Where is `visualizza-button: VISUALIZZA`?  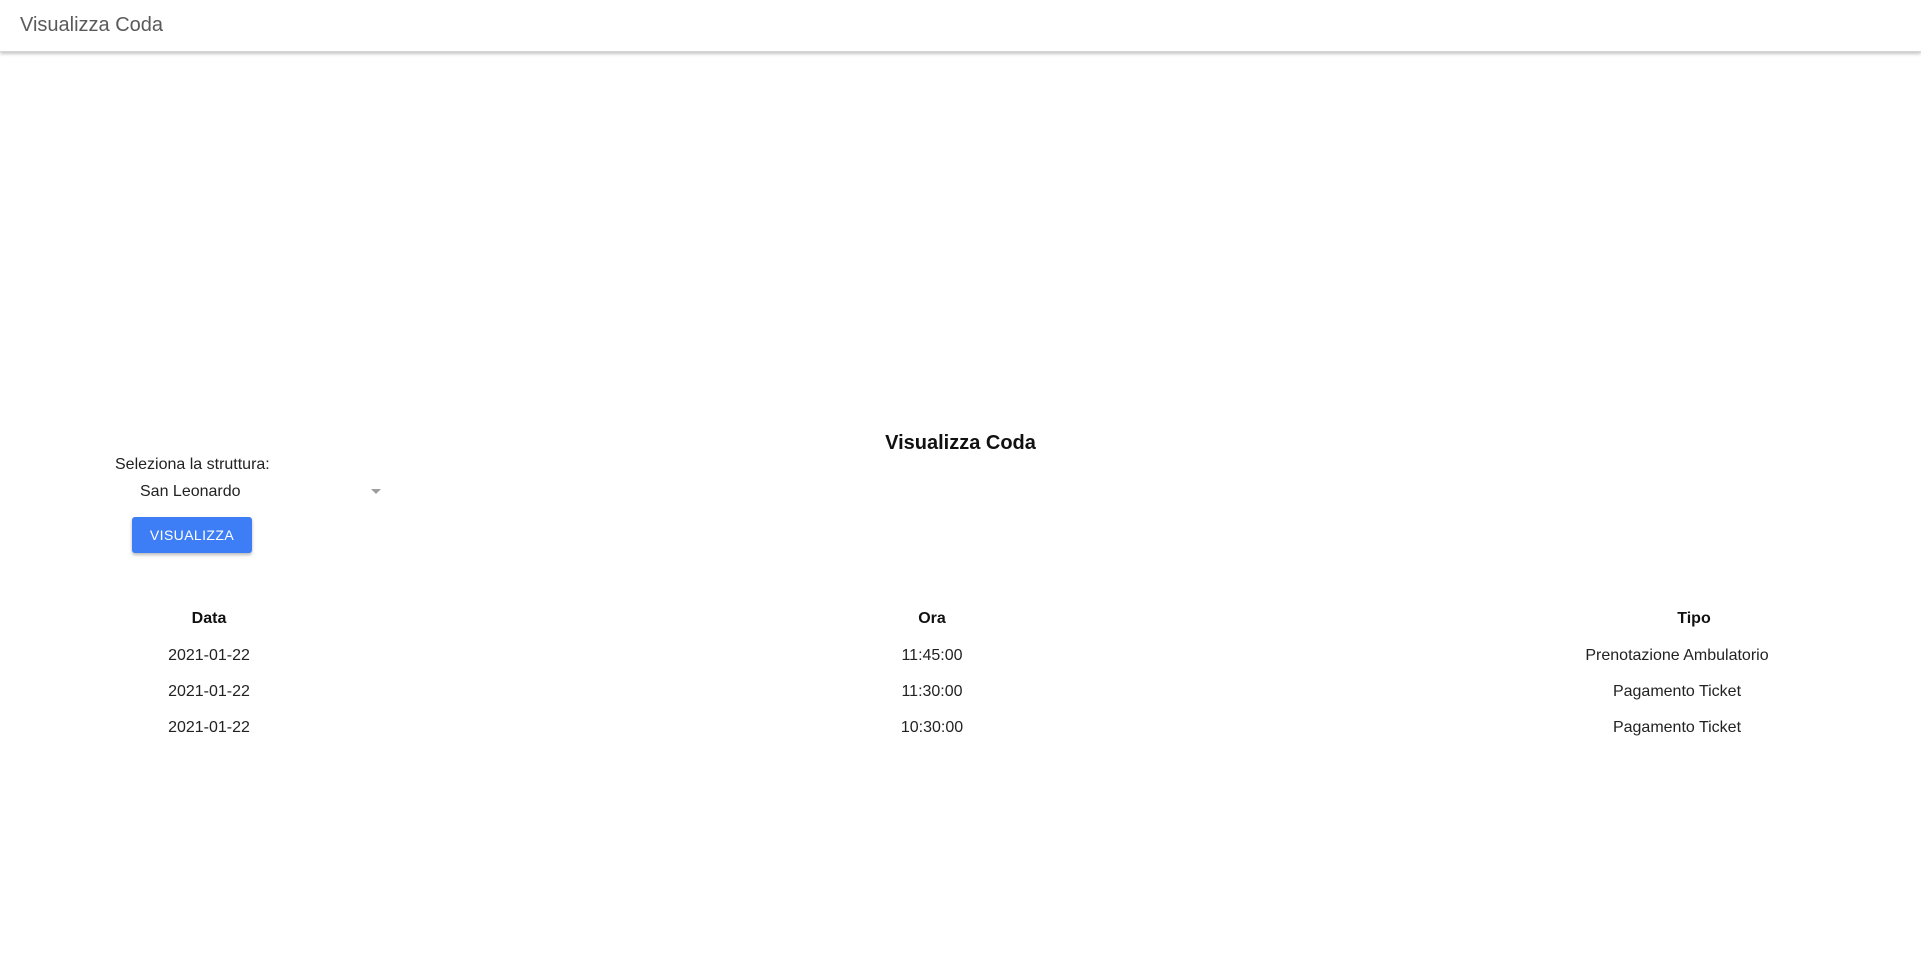
visualizza-button: VISUALIZZA is located at coordinates (192, 535).